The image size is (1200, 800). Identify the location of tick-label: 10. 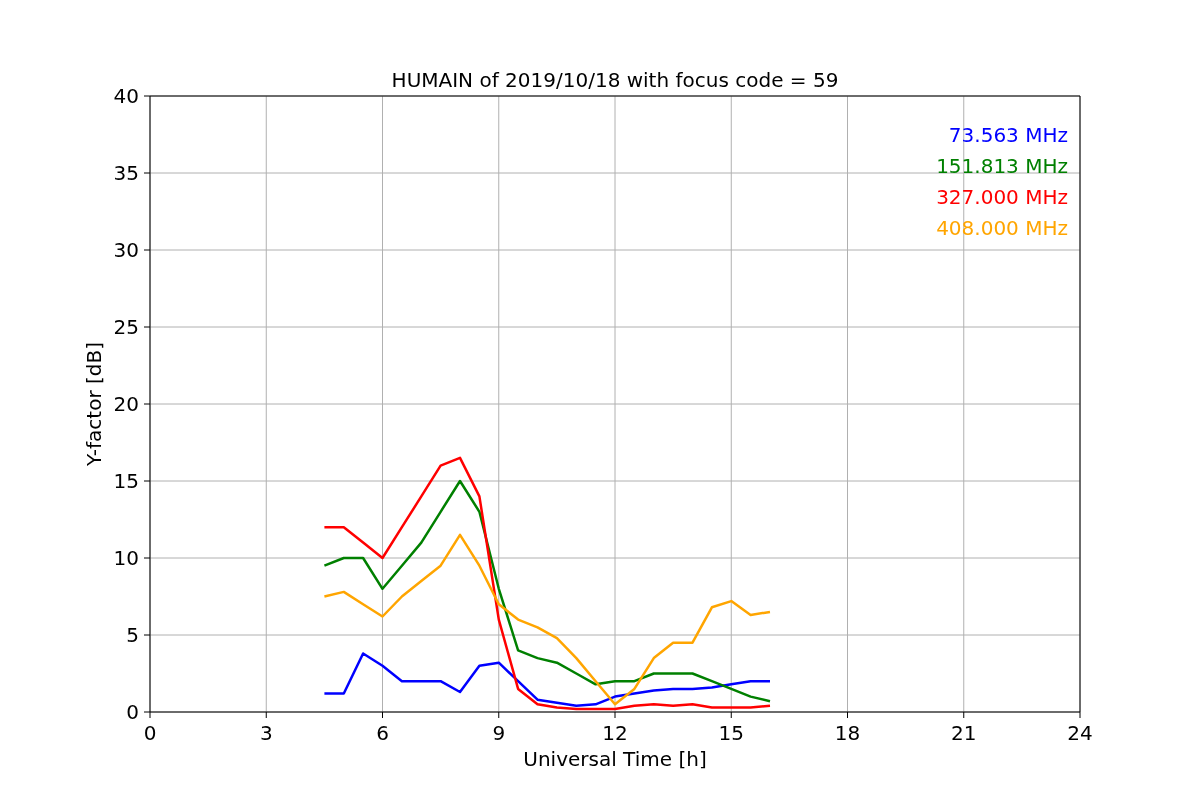
(126, 558).